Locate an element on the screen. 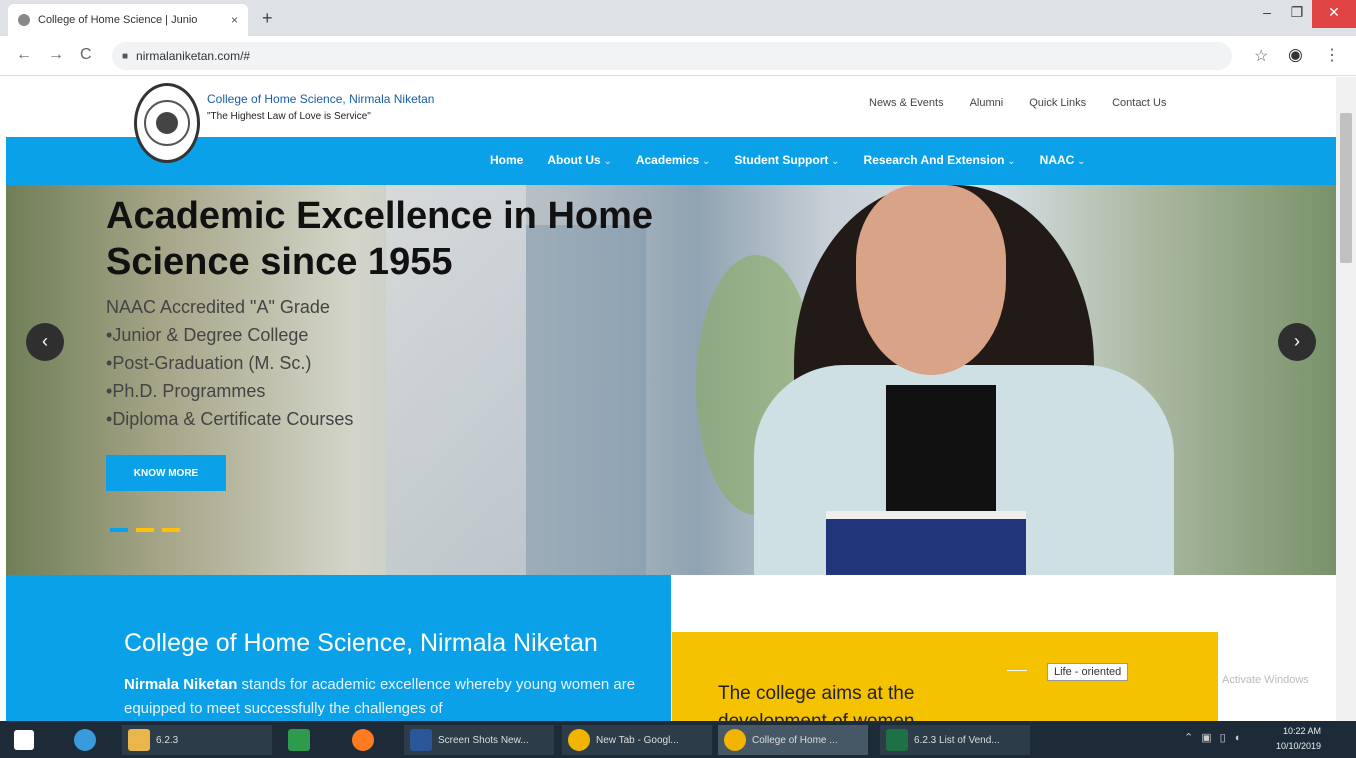 The image size is (1356, 758). know-more-button: KNOW MORE is located at coordinates (166, 473).